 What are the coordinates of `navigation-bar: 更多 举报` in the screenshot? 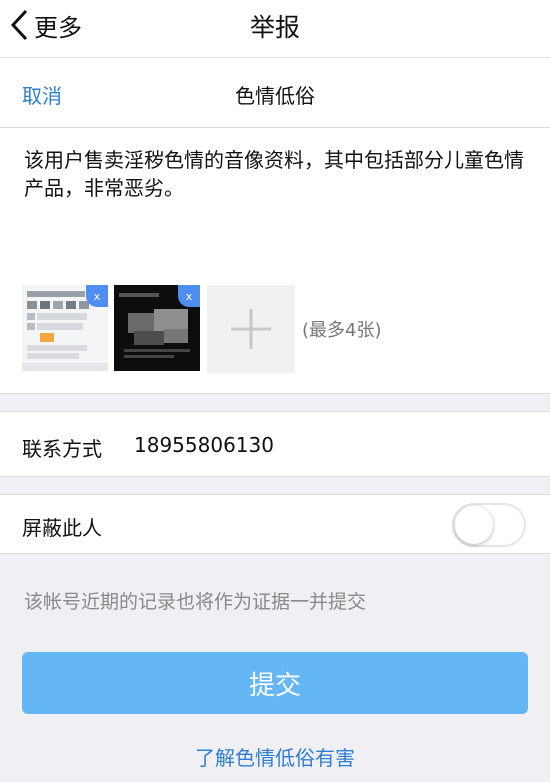 It's located at (275, 29).